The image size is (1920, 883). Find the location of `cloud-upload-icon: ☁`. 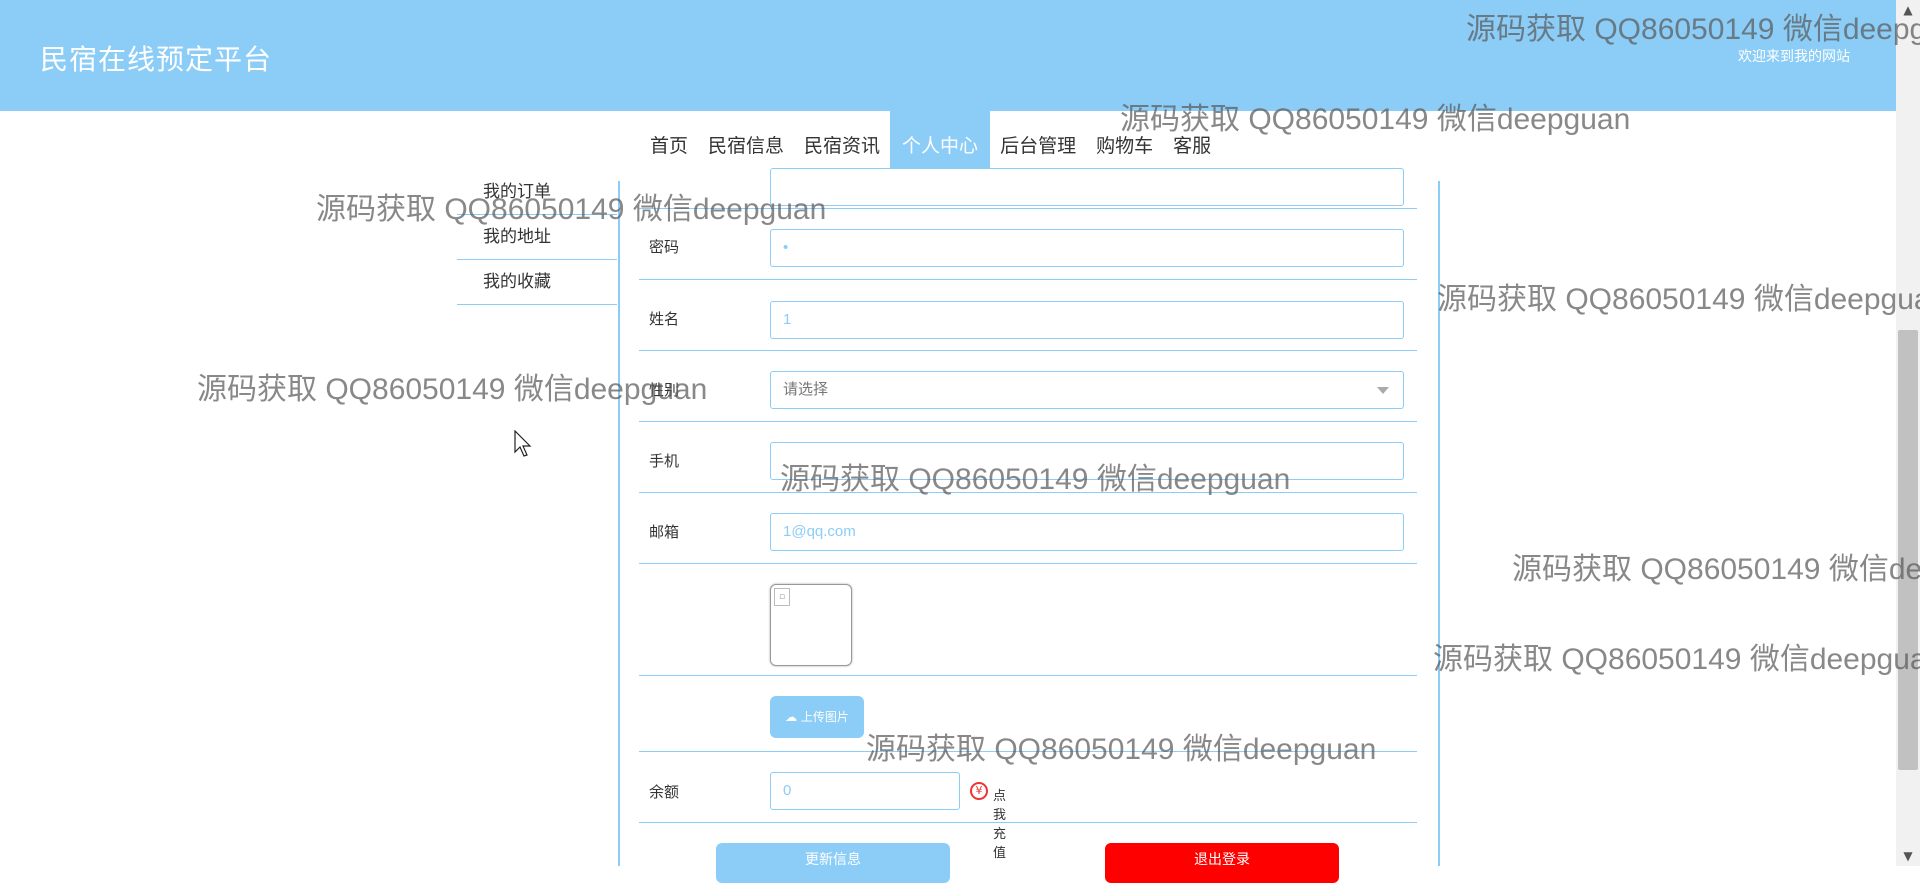

cloud-upload-icon: ☁ is located at coordinates (791, 717).